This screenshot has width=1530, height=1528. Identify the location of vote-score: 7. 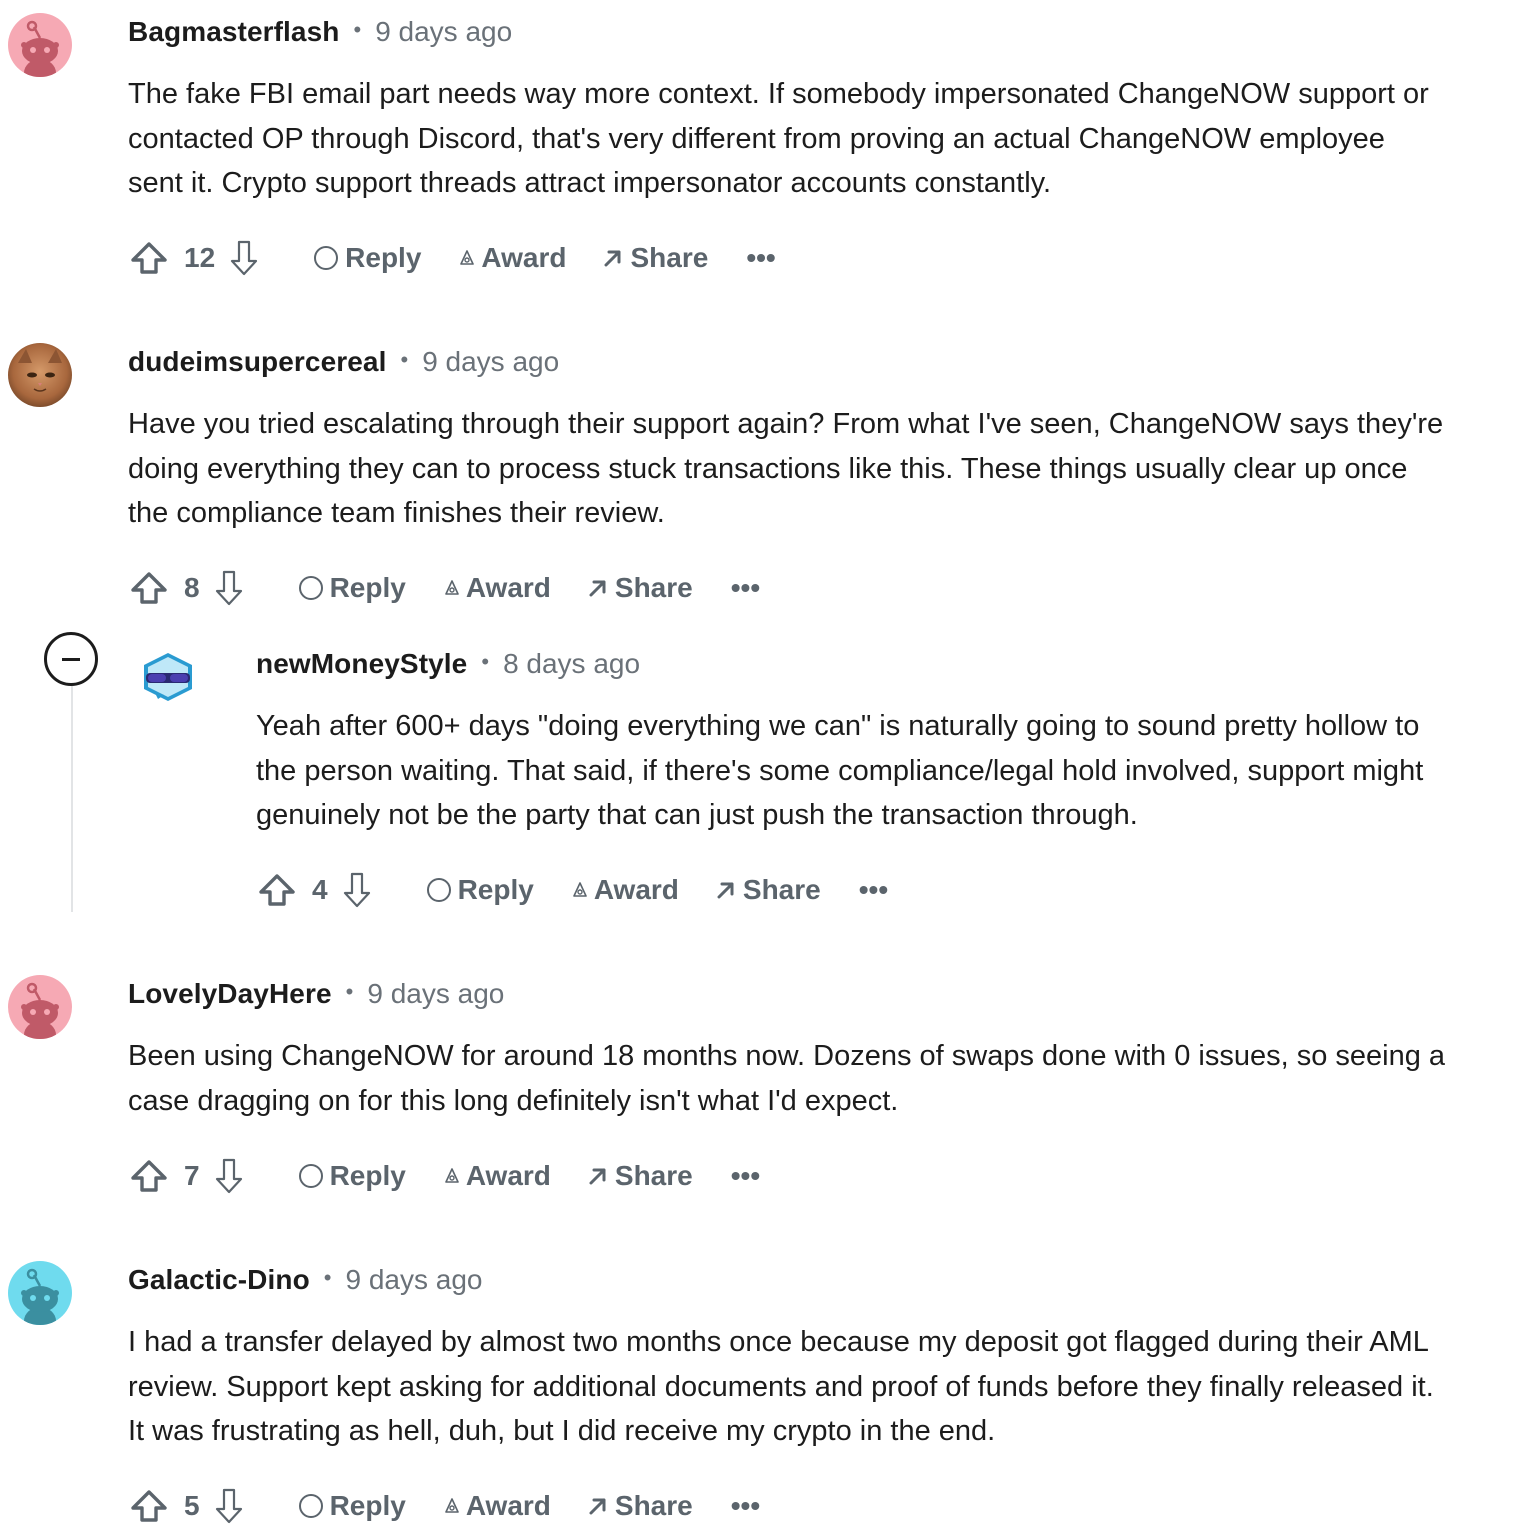
(192, 1175).